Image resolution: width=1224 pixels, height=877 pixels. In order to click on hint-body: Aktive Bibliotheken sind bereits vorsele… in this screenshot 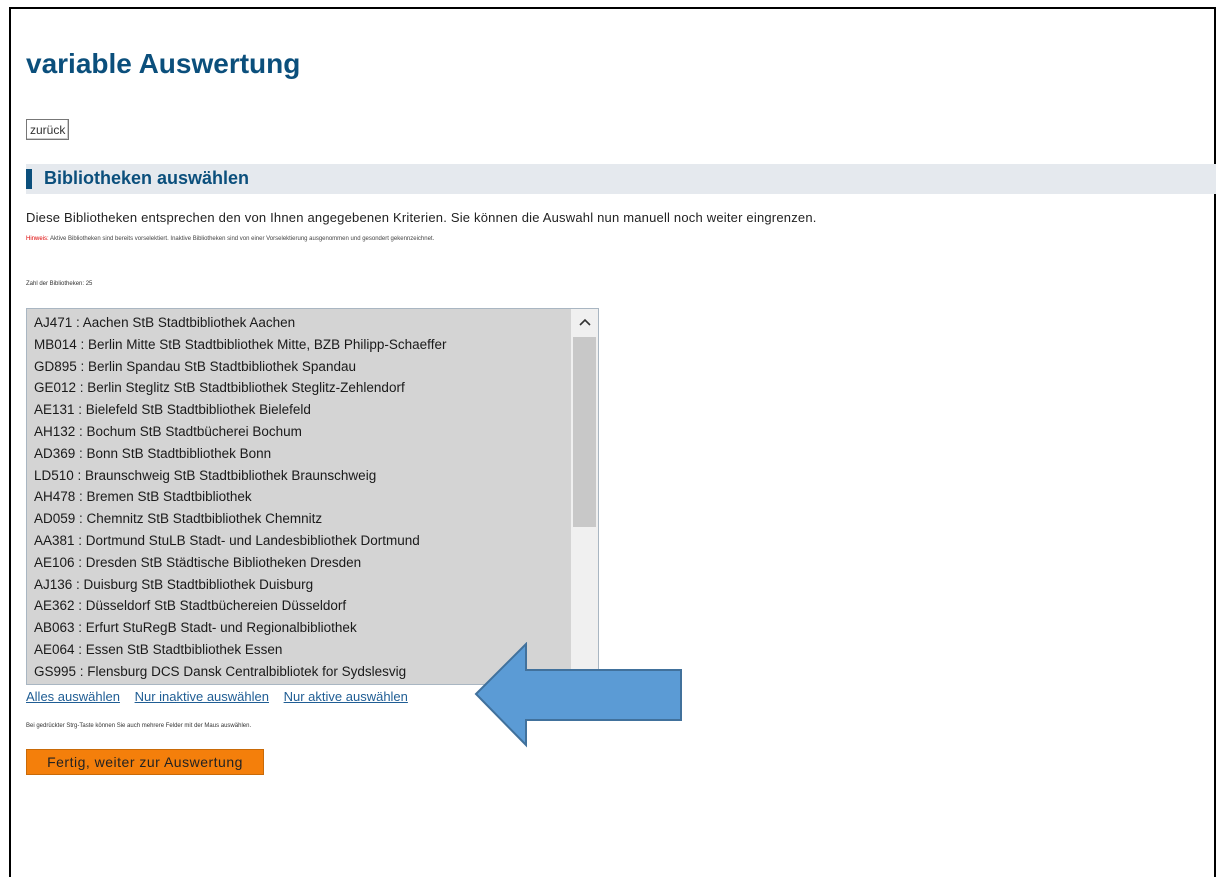, I will do `click(241, 239)`.